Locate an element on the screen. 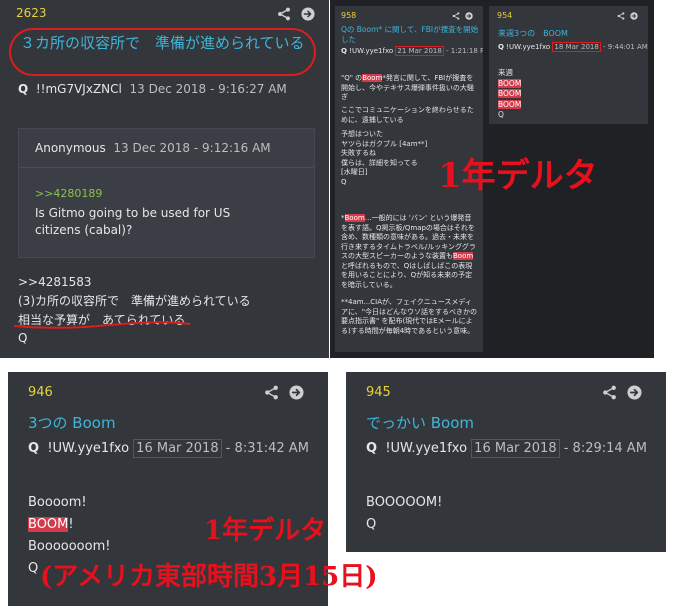  post-number: 958 is located at coordinates (349, 15).